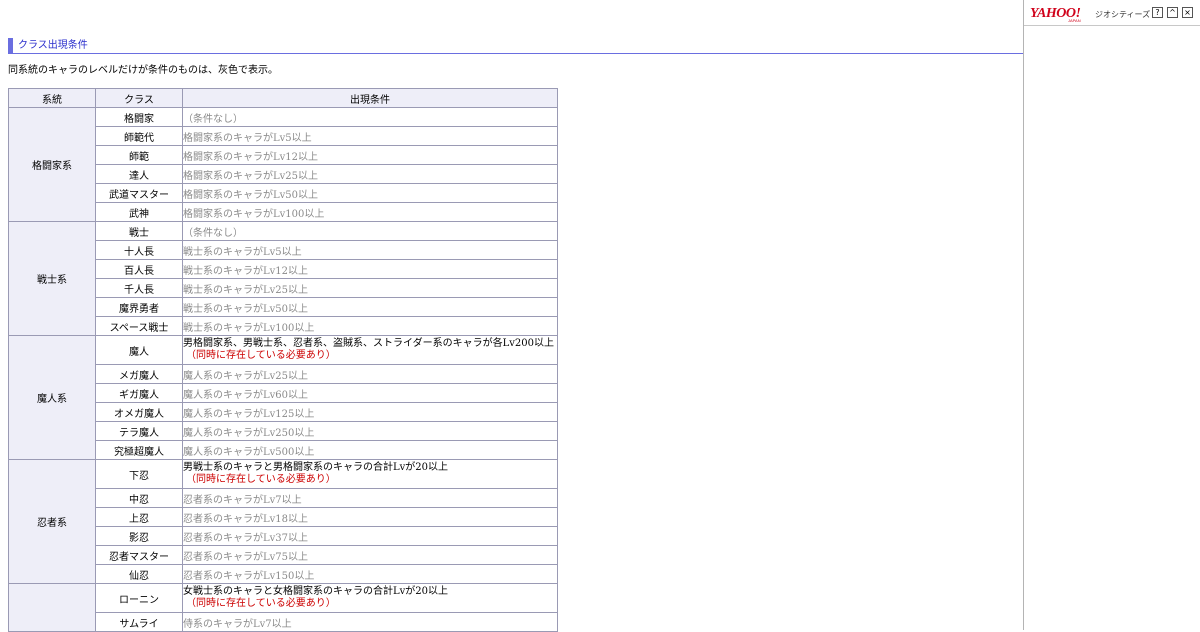 This screenshot has height=632, width=1200. What do you see at coordinates (139, 350) in the screenshot?
I see `class-cell: 魔人` at bounding box center [139, 350].